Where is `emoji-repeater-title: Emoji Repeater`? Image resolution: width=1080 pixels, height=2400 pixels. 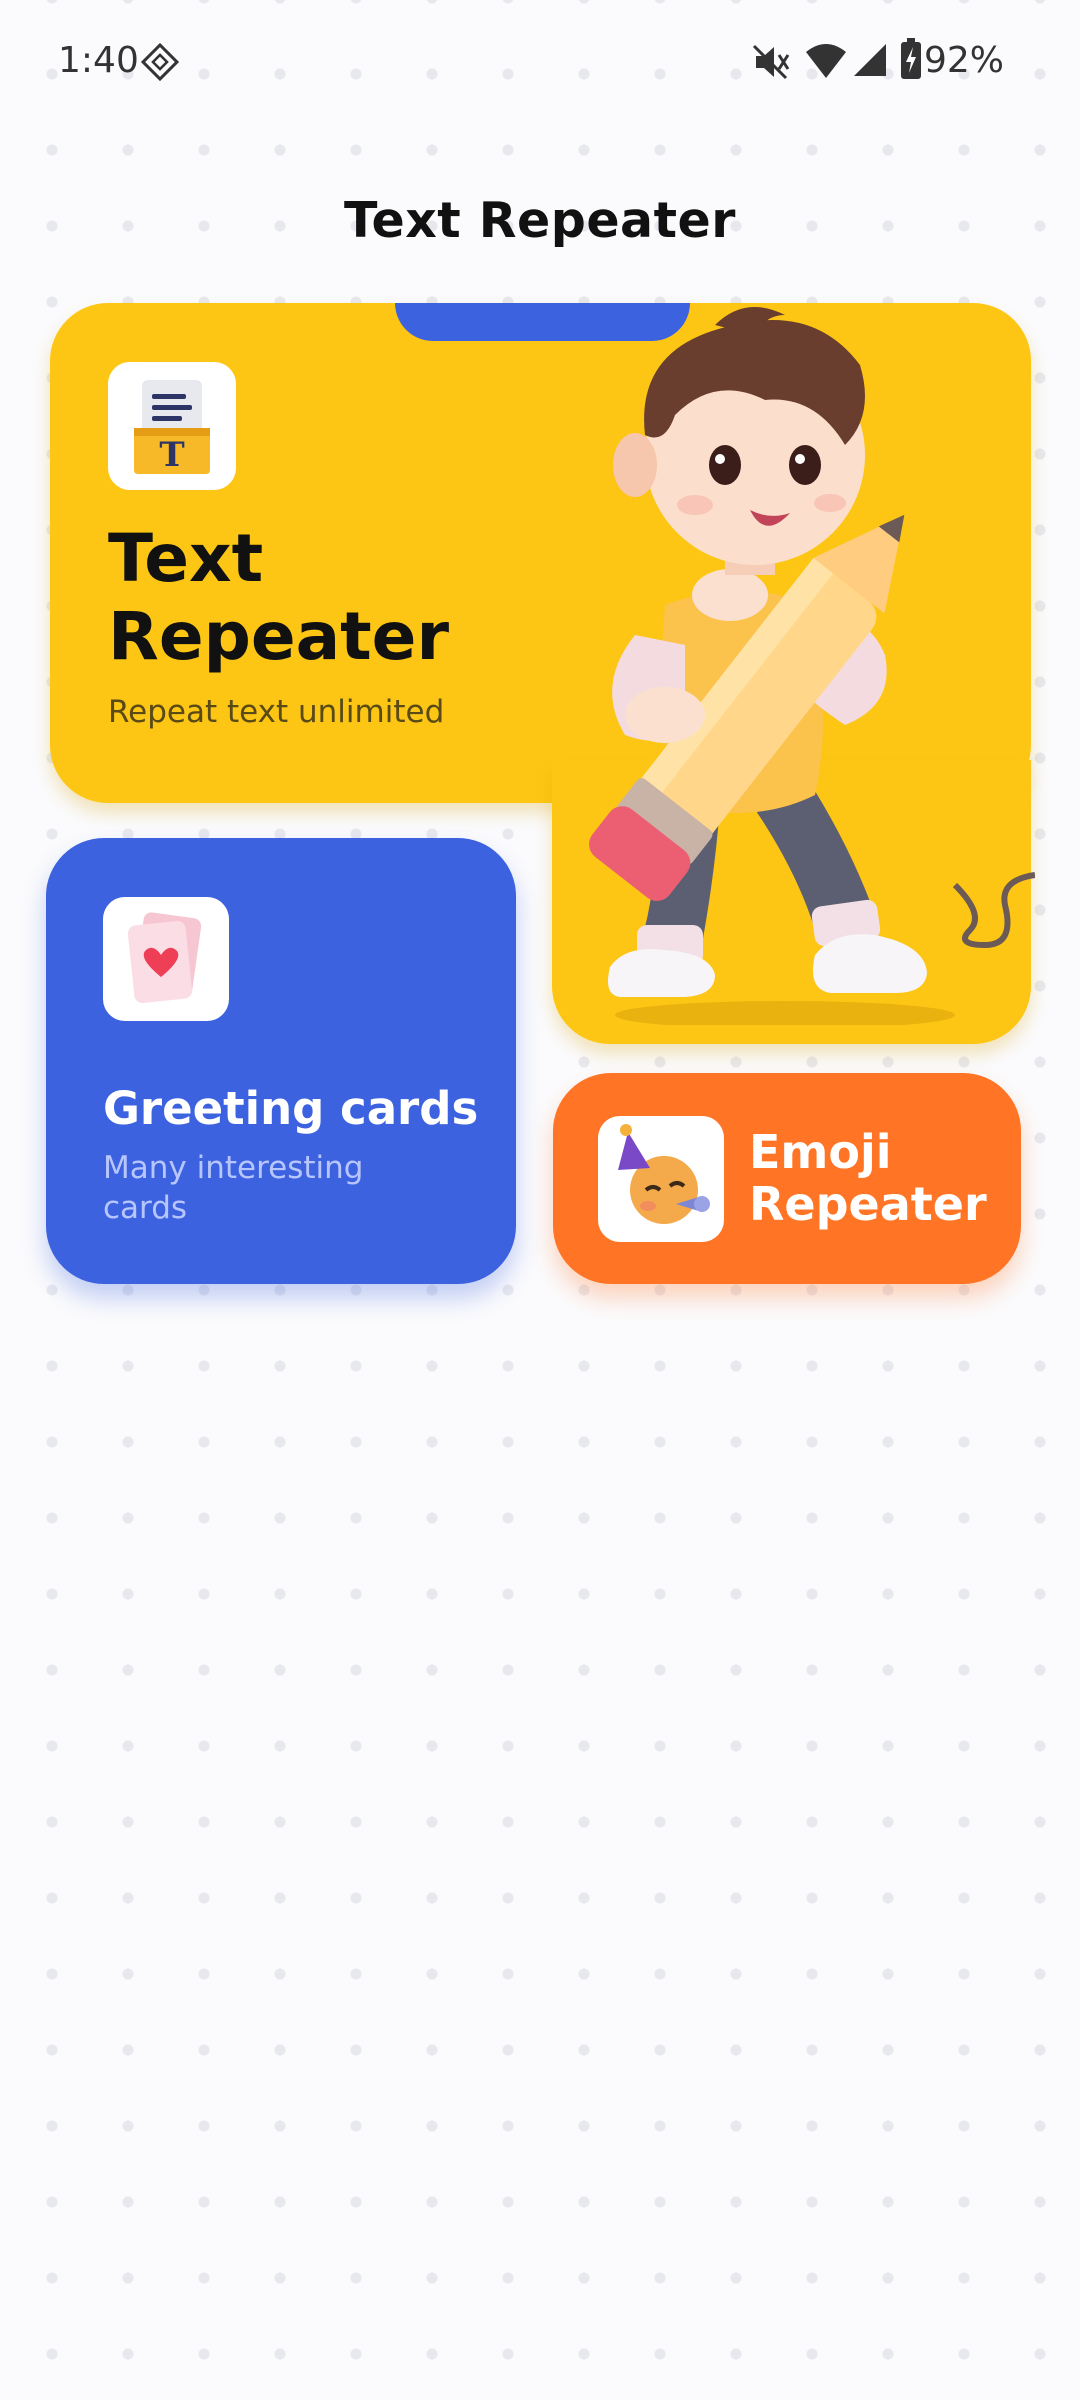
emoji-repeater-title: Emoji Repeater is located at coordinates (868, 1178).